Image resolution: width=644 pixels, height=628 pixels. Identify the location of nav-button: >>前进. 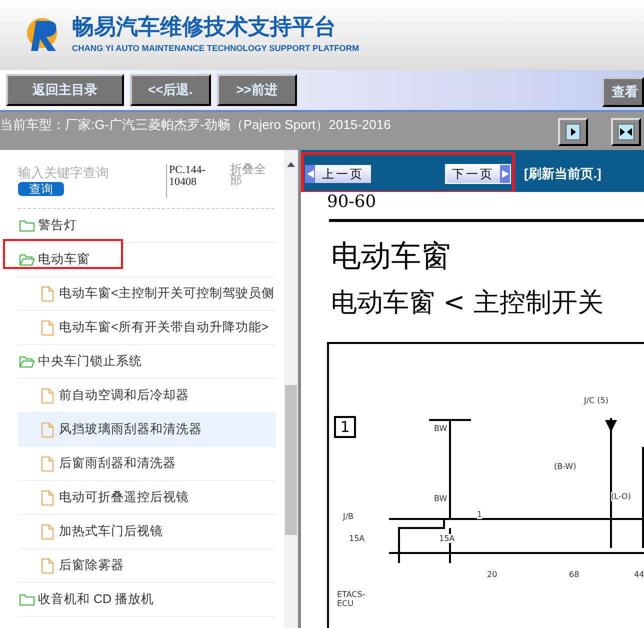
(256, 90).